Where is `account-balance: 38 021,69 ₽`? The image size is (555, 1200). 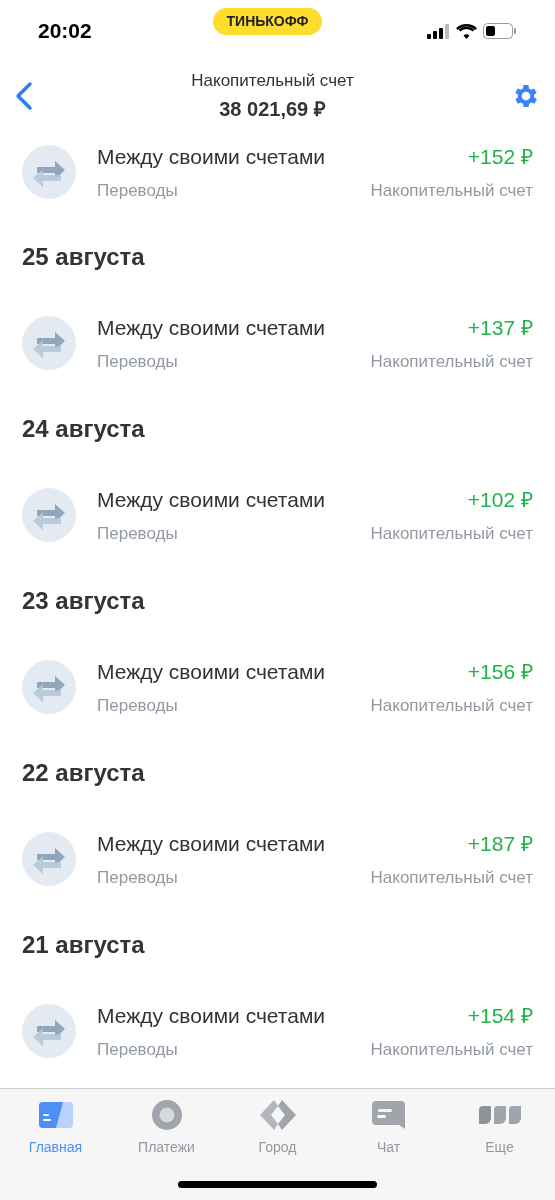 account-balance: 38 021,69 ₽ is located at coordinates (272, 109).